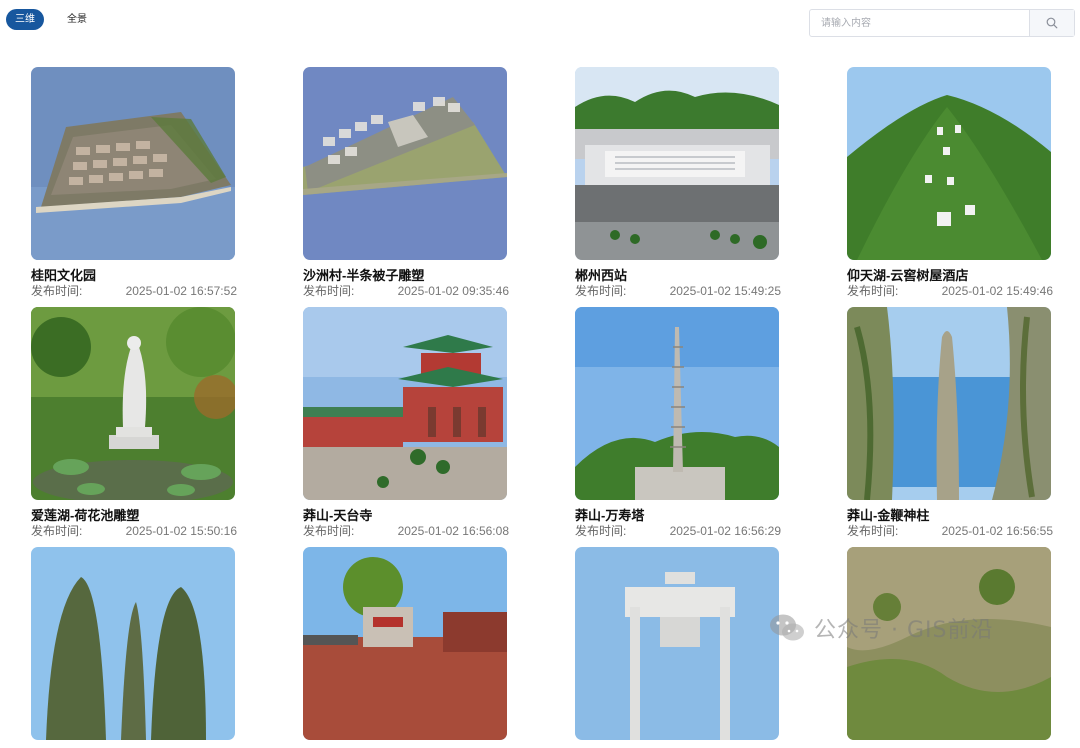 The width and height of the screenshot is (1080, 748). I want to click on scene-card: 郴州西站 发布时间: 2025-01-02 15:49:25, so click(678, 182).